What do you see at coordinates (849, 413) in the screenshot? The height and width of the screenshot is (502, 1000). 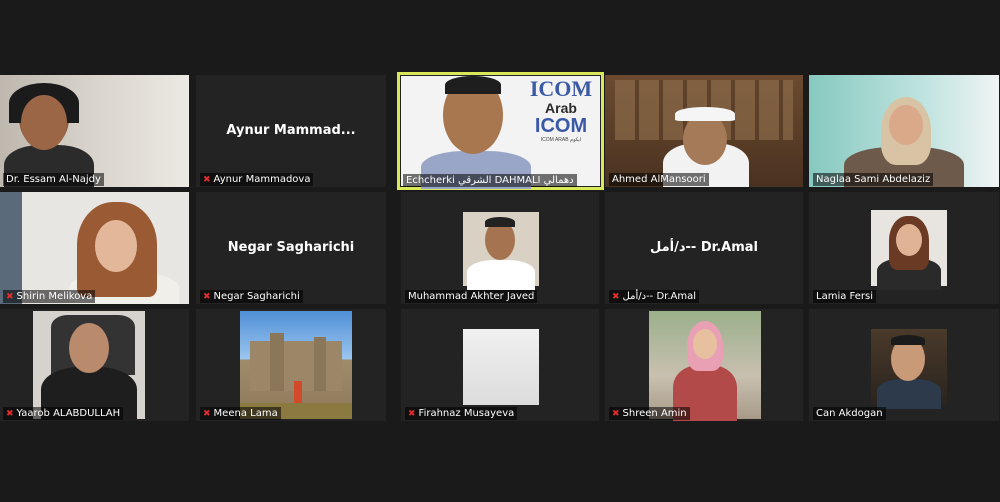 I see `participant-name: Can Akdogan` at bounding box center [849, 413].